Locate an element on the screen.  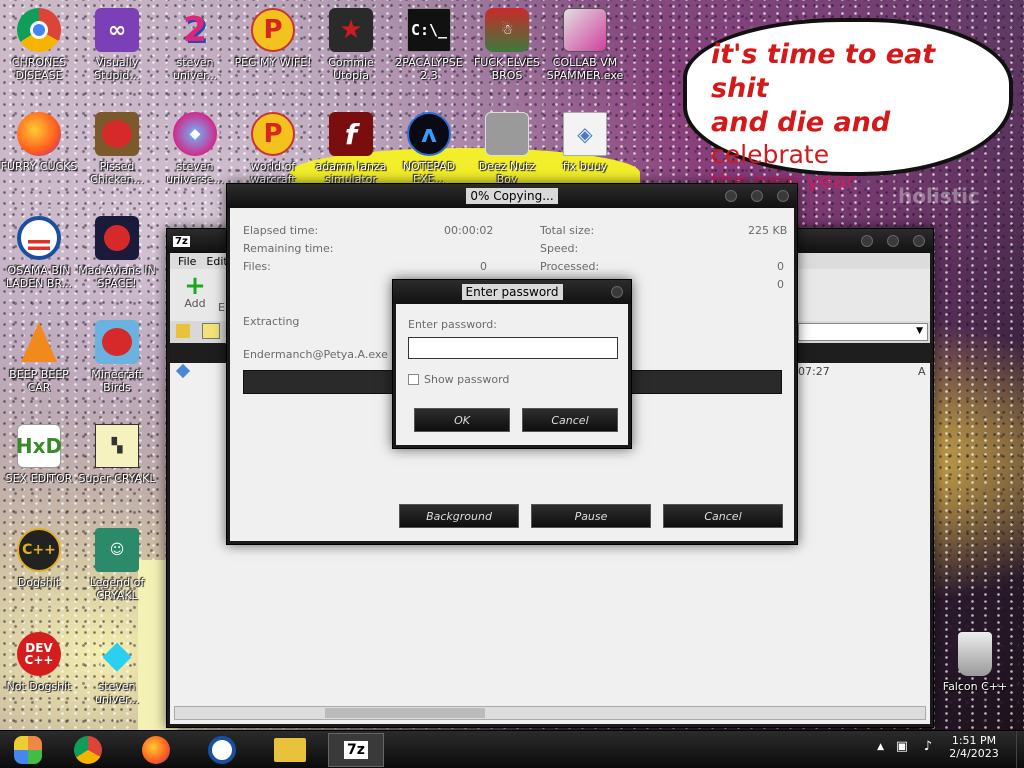
desktop-icon-beep-beep-car: BEEP BEEP CAR is located at coordinates (39, 357).